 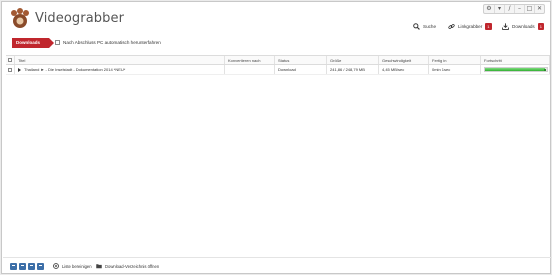 I want to click on nav-downloads-label: Downloads, so click(x=523, y=26).